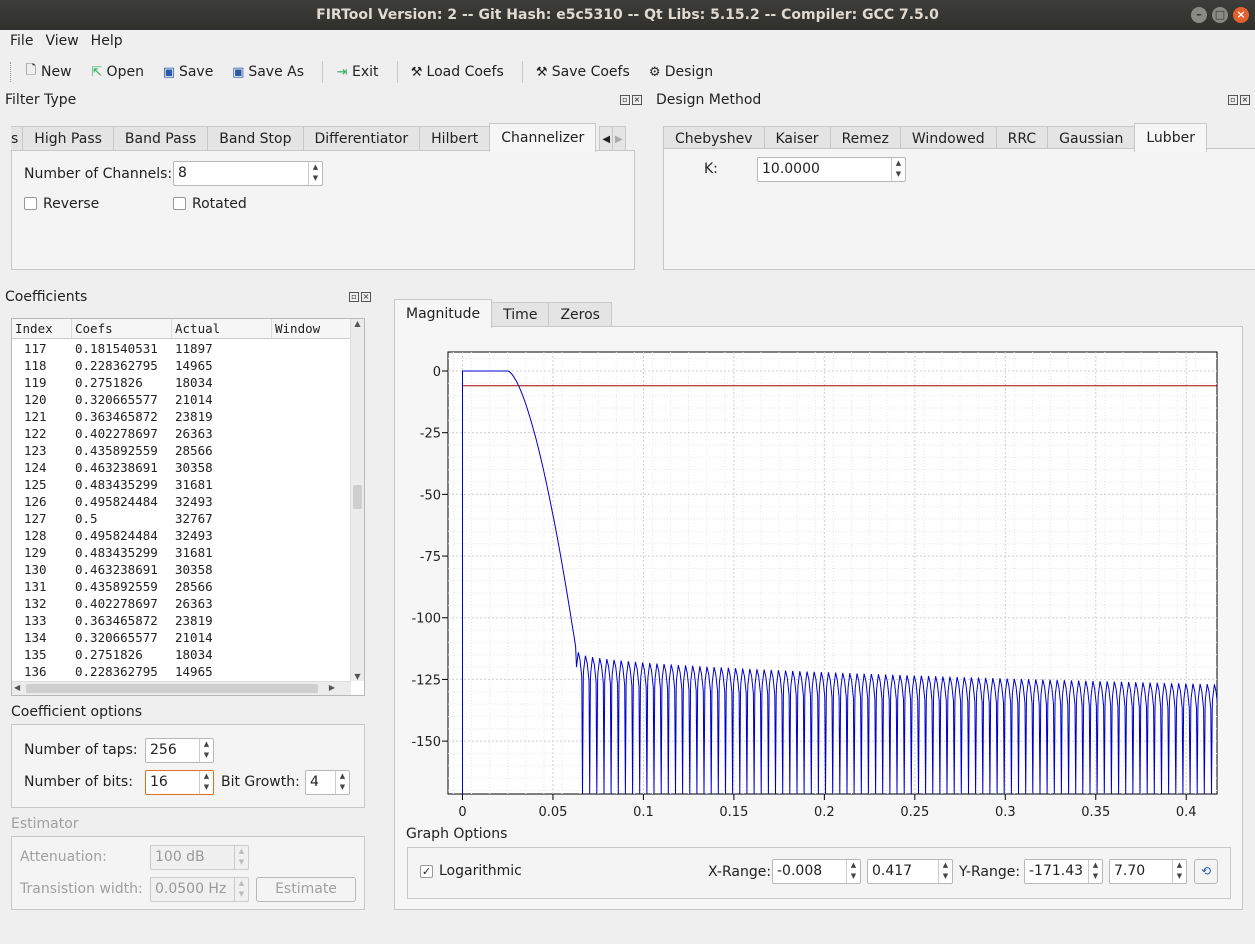  I want to click on cell-index: 135, so click(35, 654).